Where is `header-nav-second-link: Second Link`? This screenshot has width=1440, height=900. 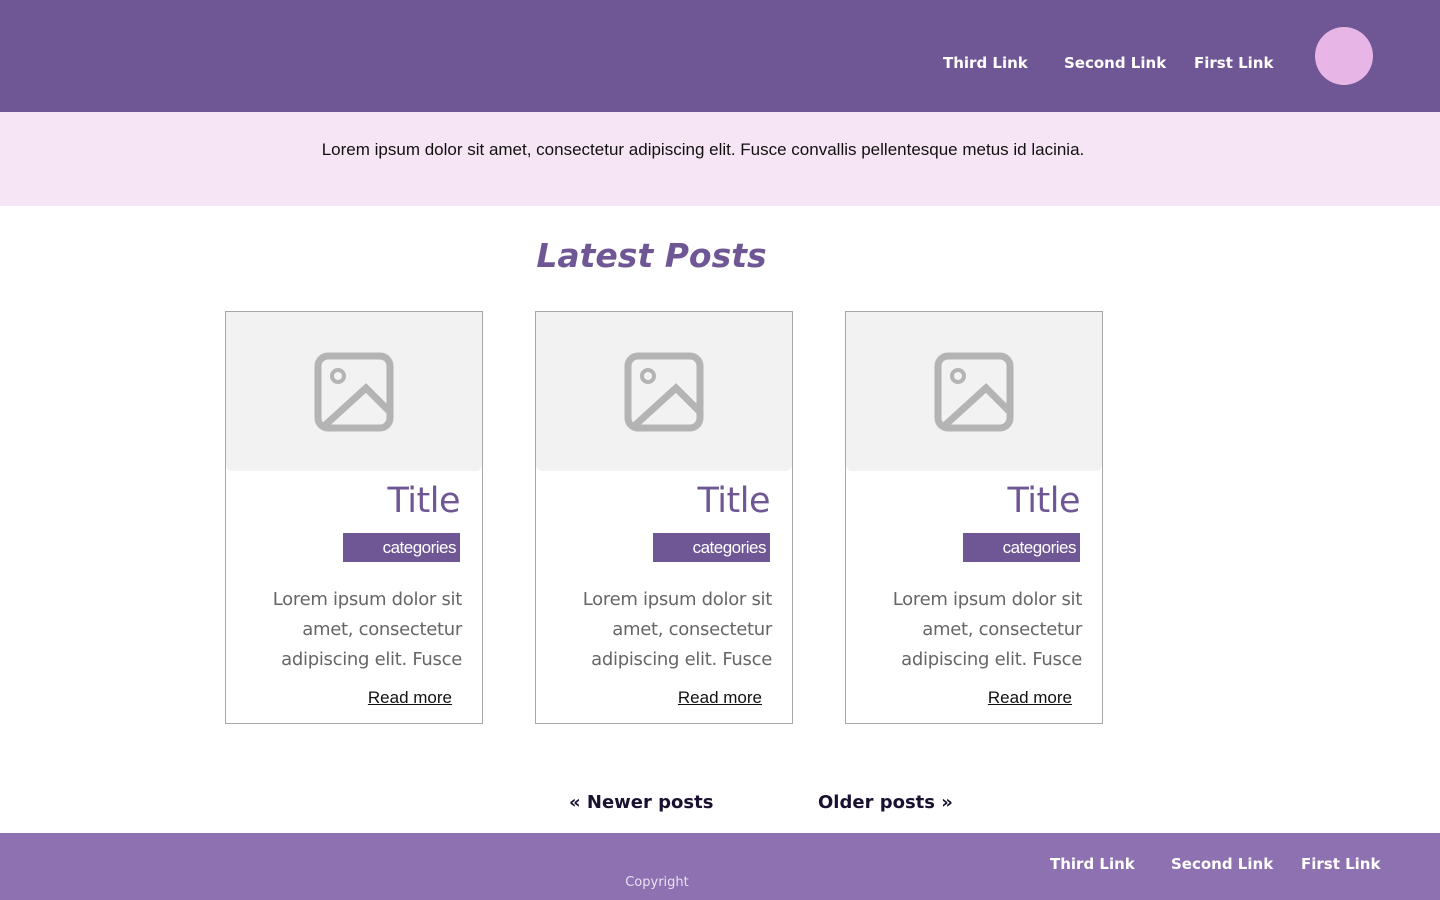
header-nav-second-link: Second Link is located at coordinates (1115, 63).